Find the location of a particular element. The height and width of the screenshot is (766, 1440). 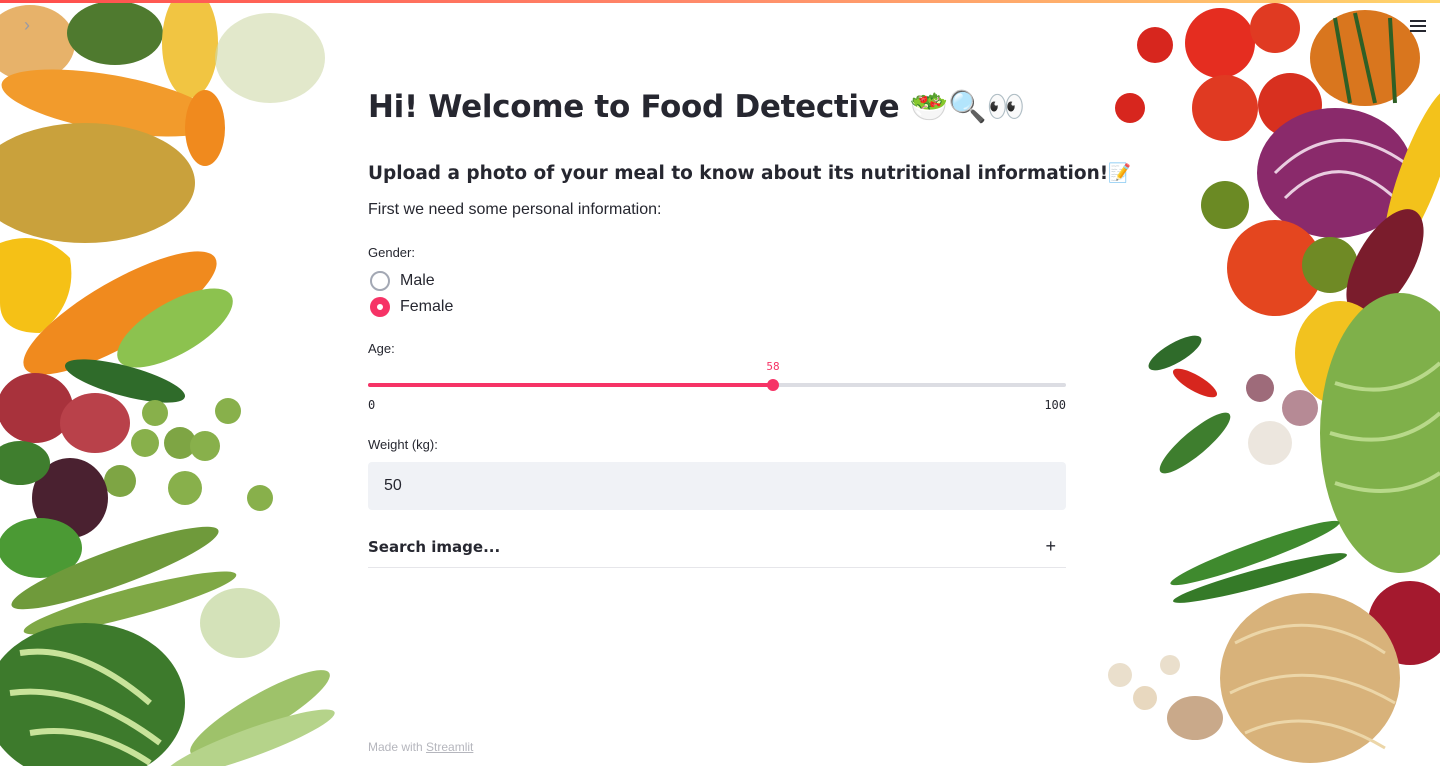

age-slider: 58 0 100 is located at coordinates (717, 387).